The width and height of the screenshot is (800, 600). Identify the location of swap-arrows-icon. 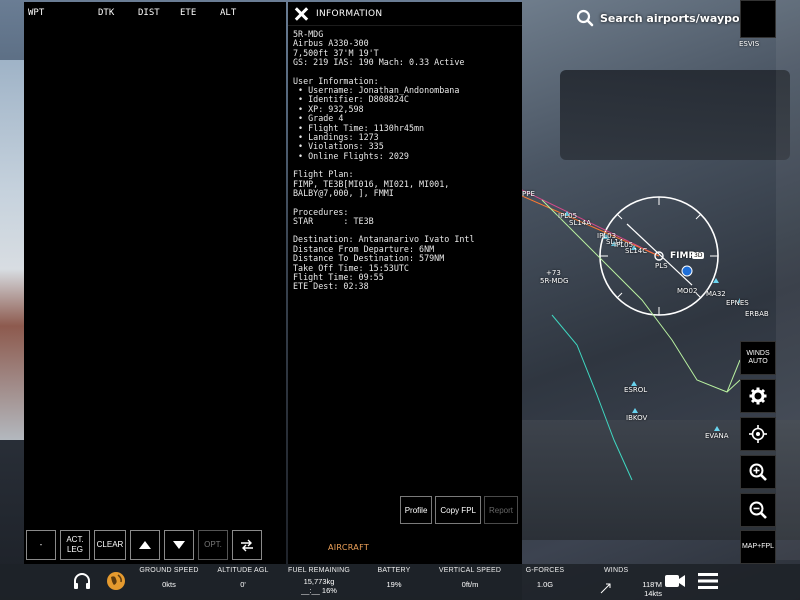
(247, 545).